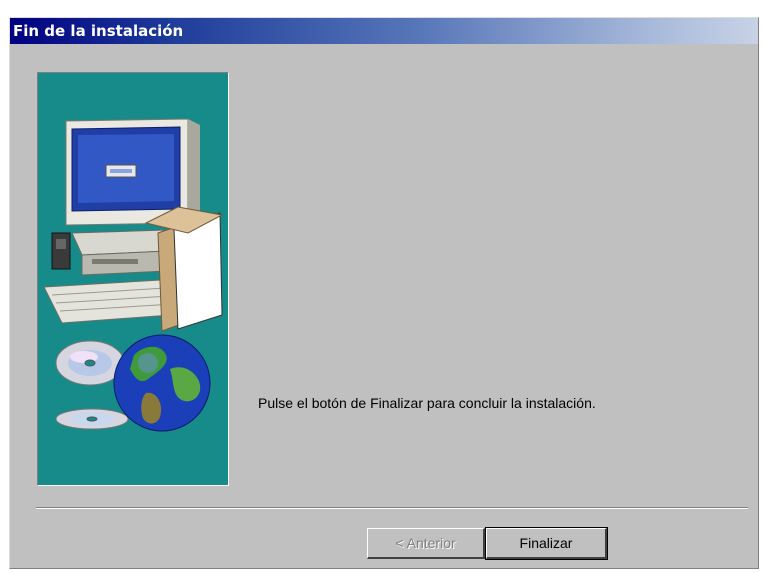 The width and height of the screenshot is (763, 573). I want to click on globe-icon, so click(162, 383).